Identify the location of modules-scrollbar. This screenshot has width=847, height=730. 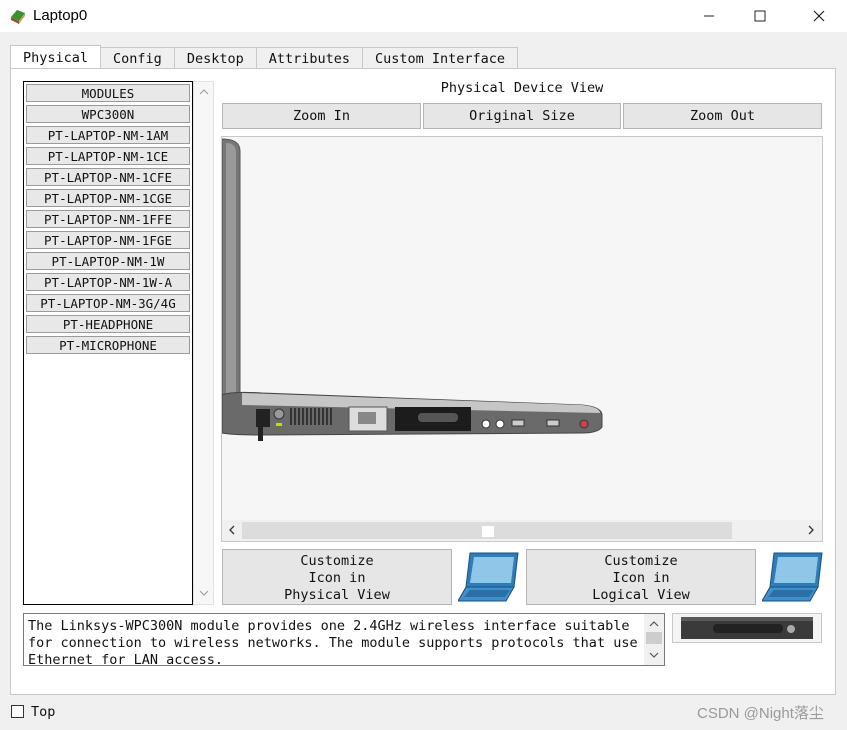
(203, 343).